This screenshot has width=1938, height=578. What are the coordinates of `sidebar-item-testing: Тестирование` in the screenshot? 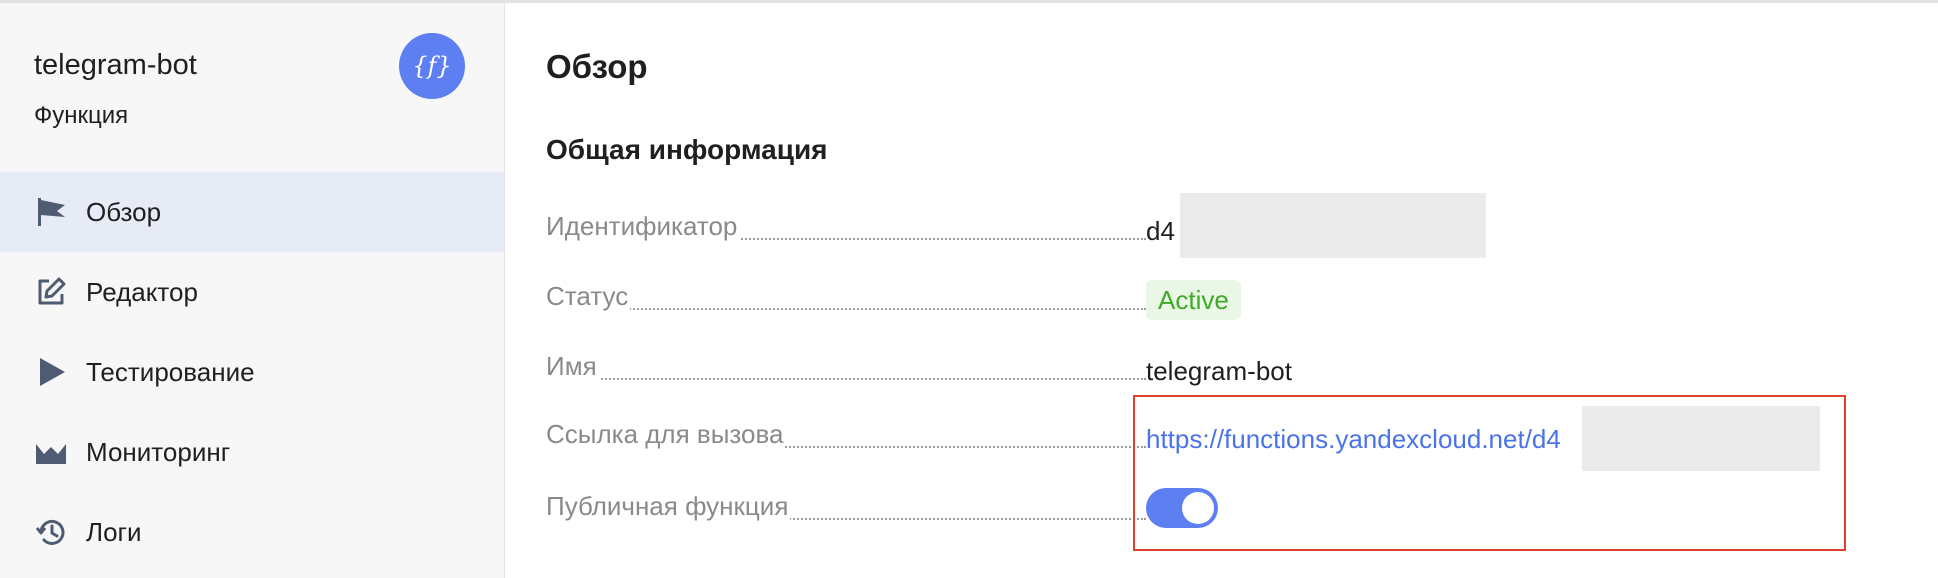 It's located at (252, 372).